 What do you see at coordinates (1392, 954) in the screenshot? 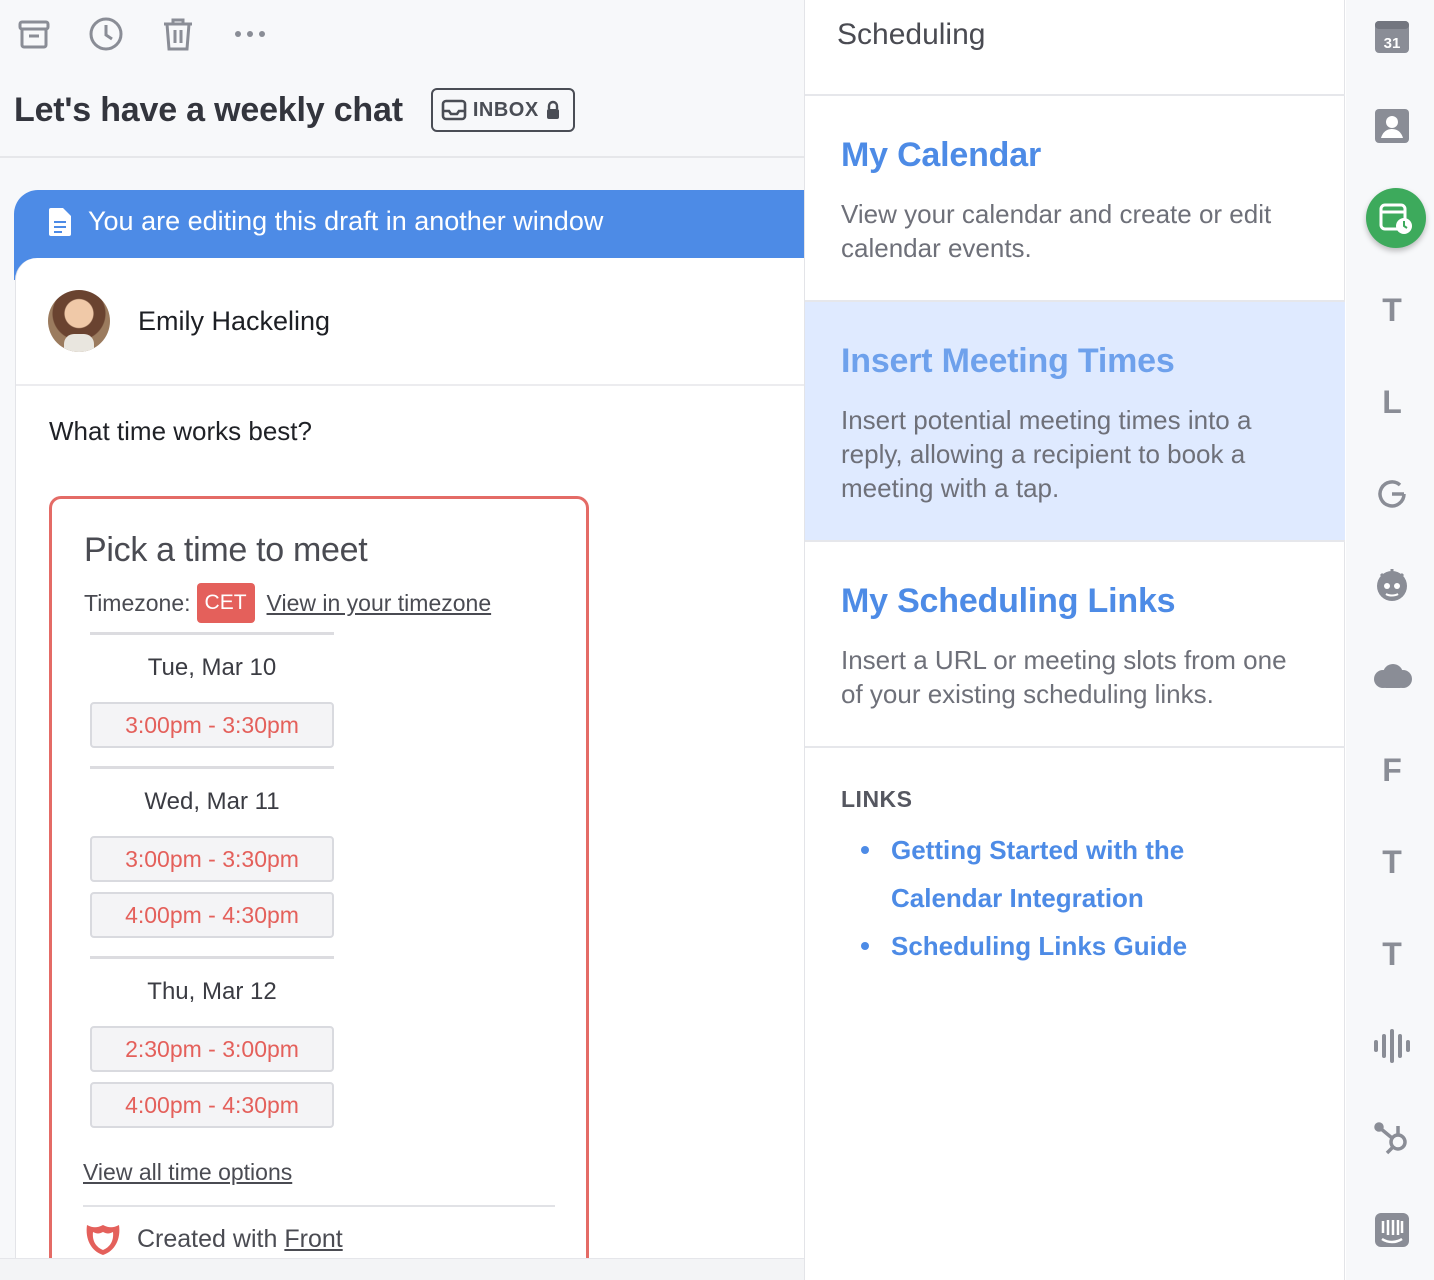
I see `t-app-icon-3: T` at bounding box center [1392, 954].